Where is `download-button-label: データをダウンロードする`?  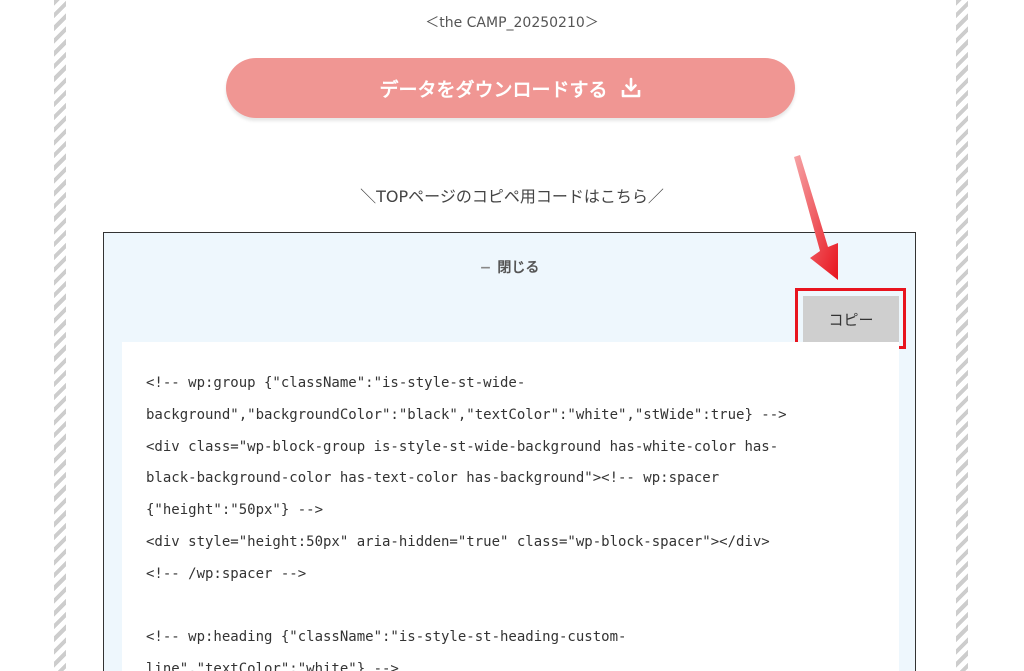
download-button-label: データをダウンロードする is located at coordinates (493, 89).